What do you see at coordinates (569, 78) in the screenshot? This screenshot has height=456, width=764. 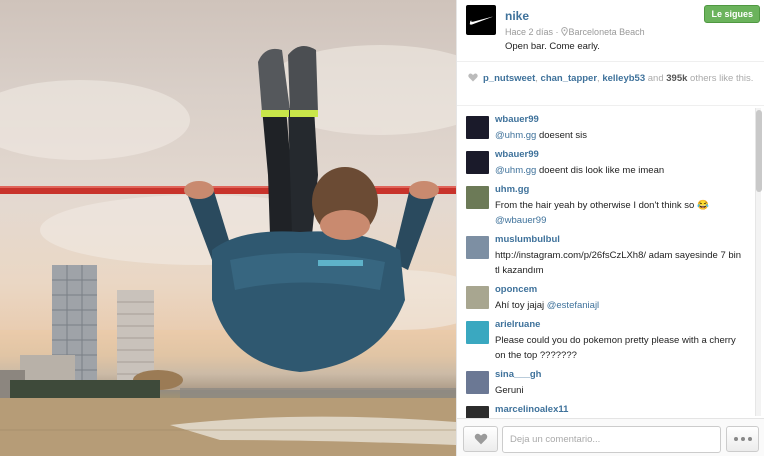 I see `liker-link: chan_tapper` at bounding box center [569, 78].